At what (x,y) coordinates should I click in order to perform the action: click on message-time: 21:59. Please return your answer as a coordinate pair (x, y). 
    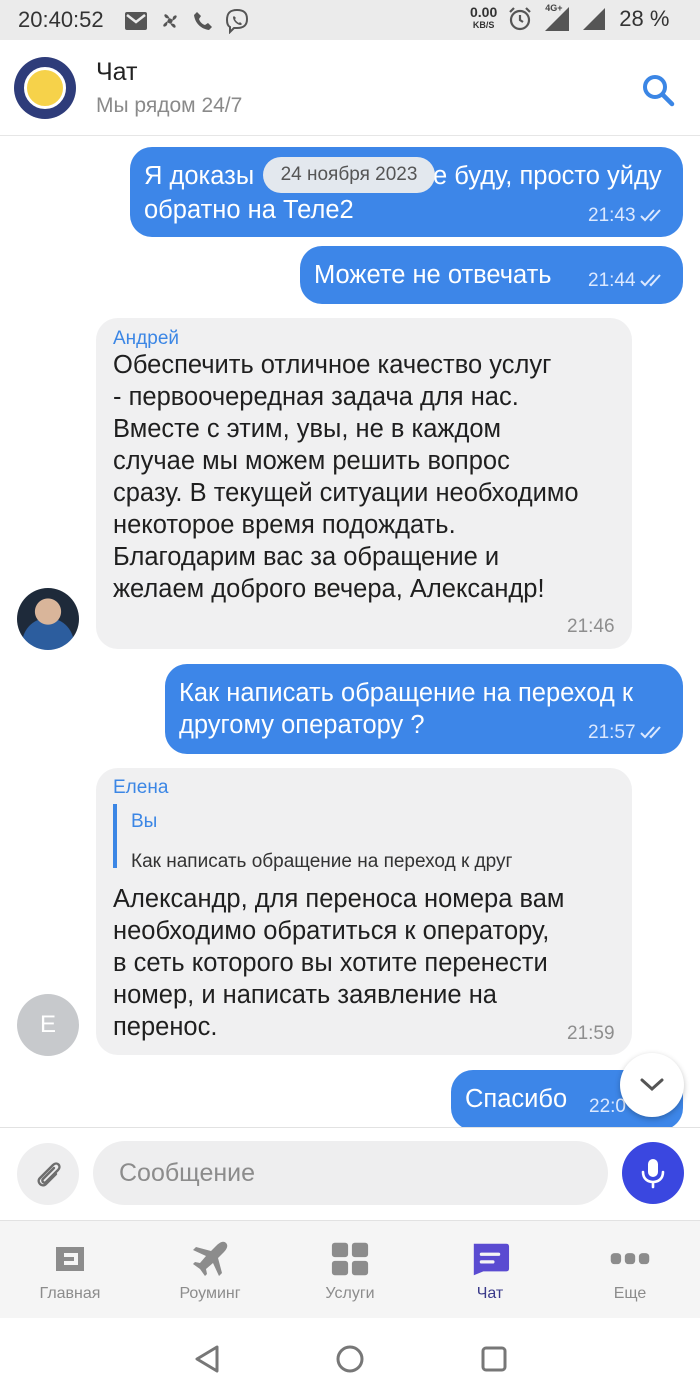
    Looking at the image, I should click on (591, 1033).